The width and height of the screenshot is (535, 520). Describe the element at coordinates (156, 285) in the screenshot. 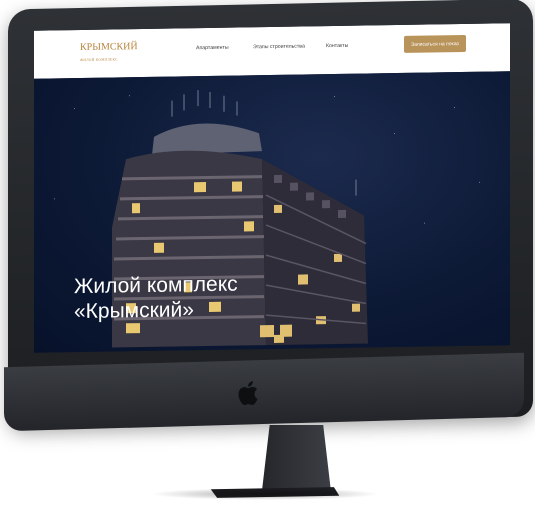

I see `hero-title-line-1: Жилой комплекс` at that location.